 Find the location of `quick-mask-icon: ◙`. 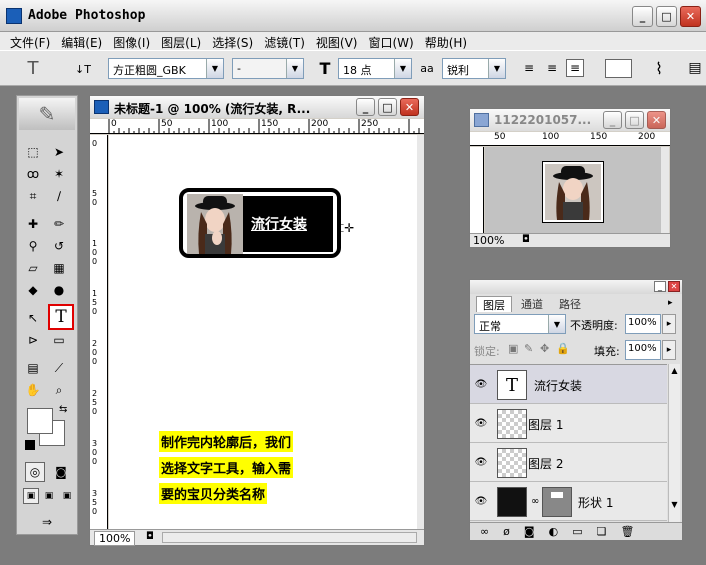

quick-mask-icon: ◙ is located at coordinates (61, 472).